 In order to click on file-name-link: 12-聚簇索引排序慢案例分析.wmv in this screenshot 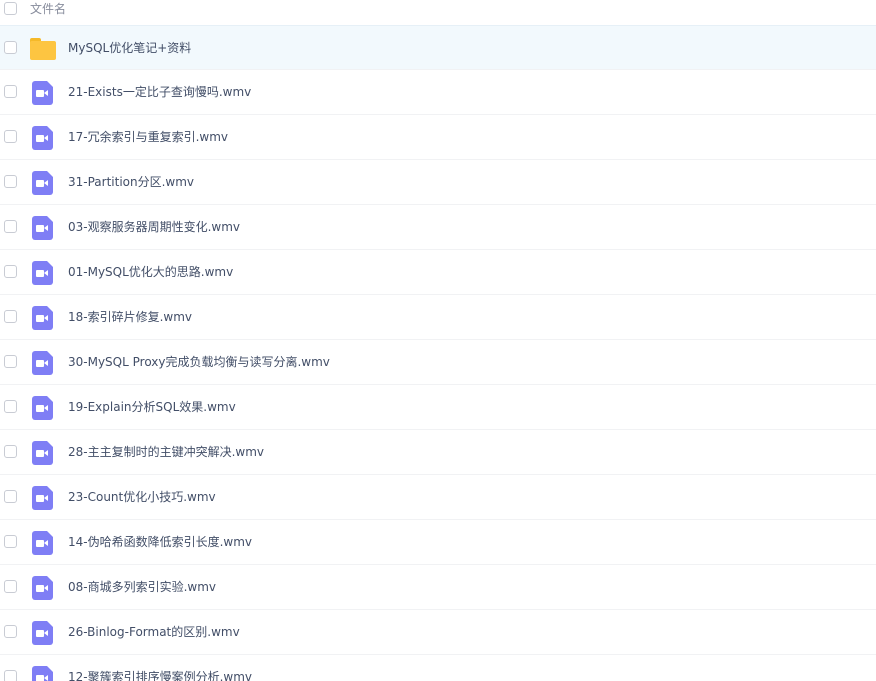, I will do `click(160, 675)`.